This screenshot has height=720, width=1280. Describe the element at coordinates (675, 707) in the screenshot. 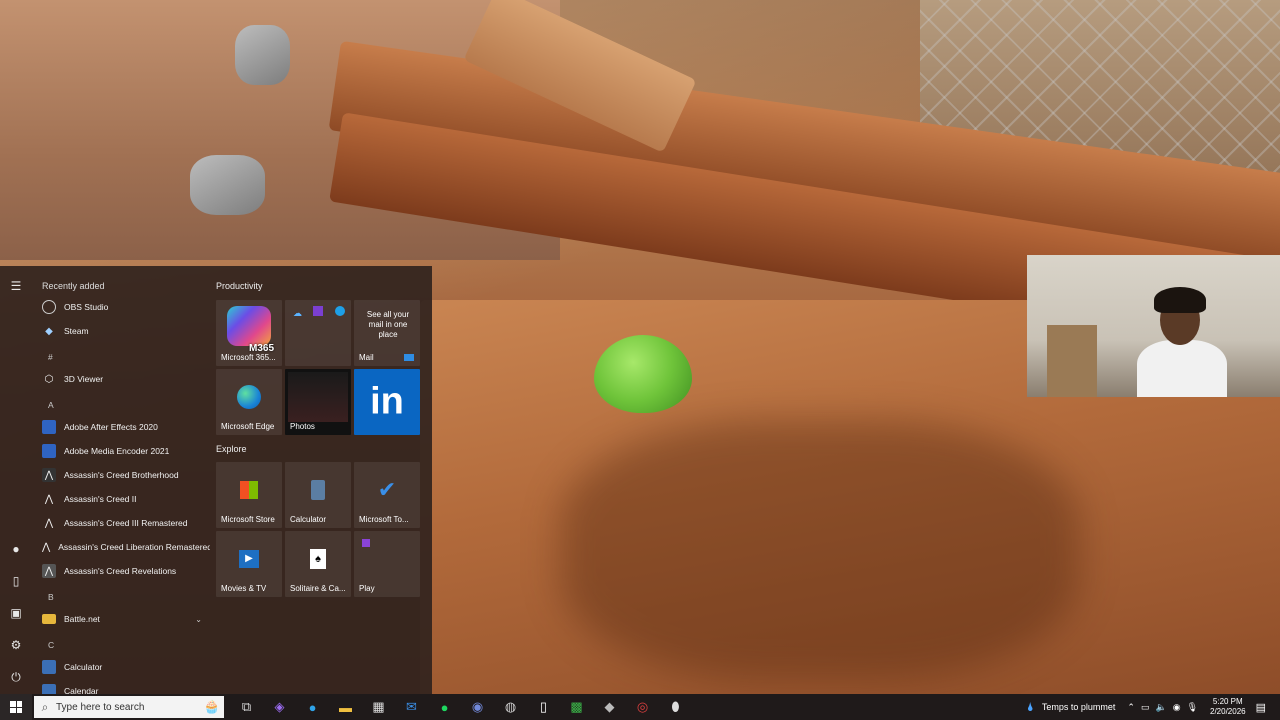

I see `egg-game-icon: ⬮` at that location.